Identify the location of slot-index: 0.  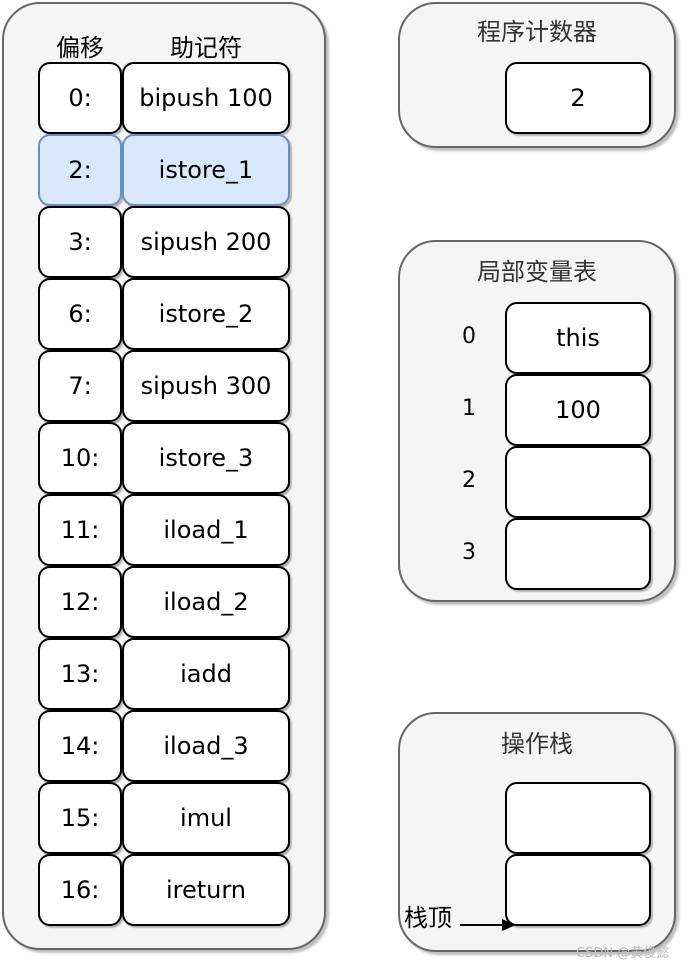
(469, 336).